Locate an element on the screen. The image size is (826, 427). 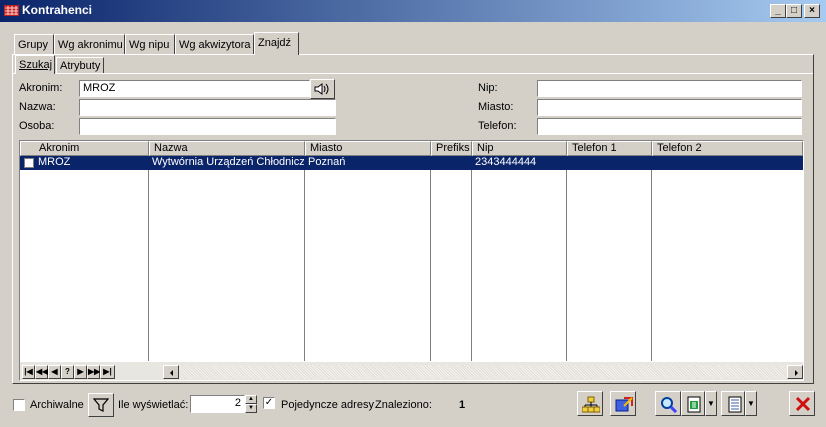
ile-wyswietlac-label: Ile wyświetlać: is located at coordinates (153, 405).